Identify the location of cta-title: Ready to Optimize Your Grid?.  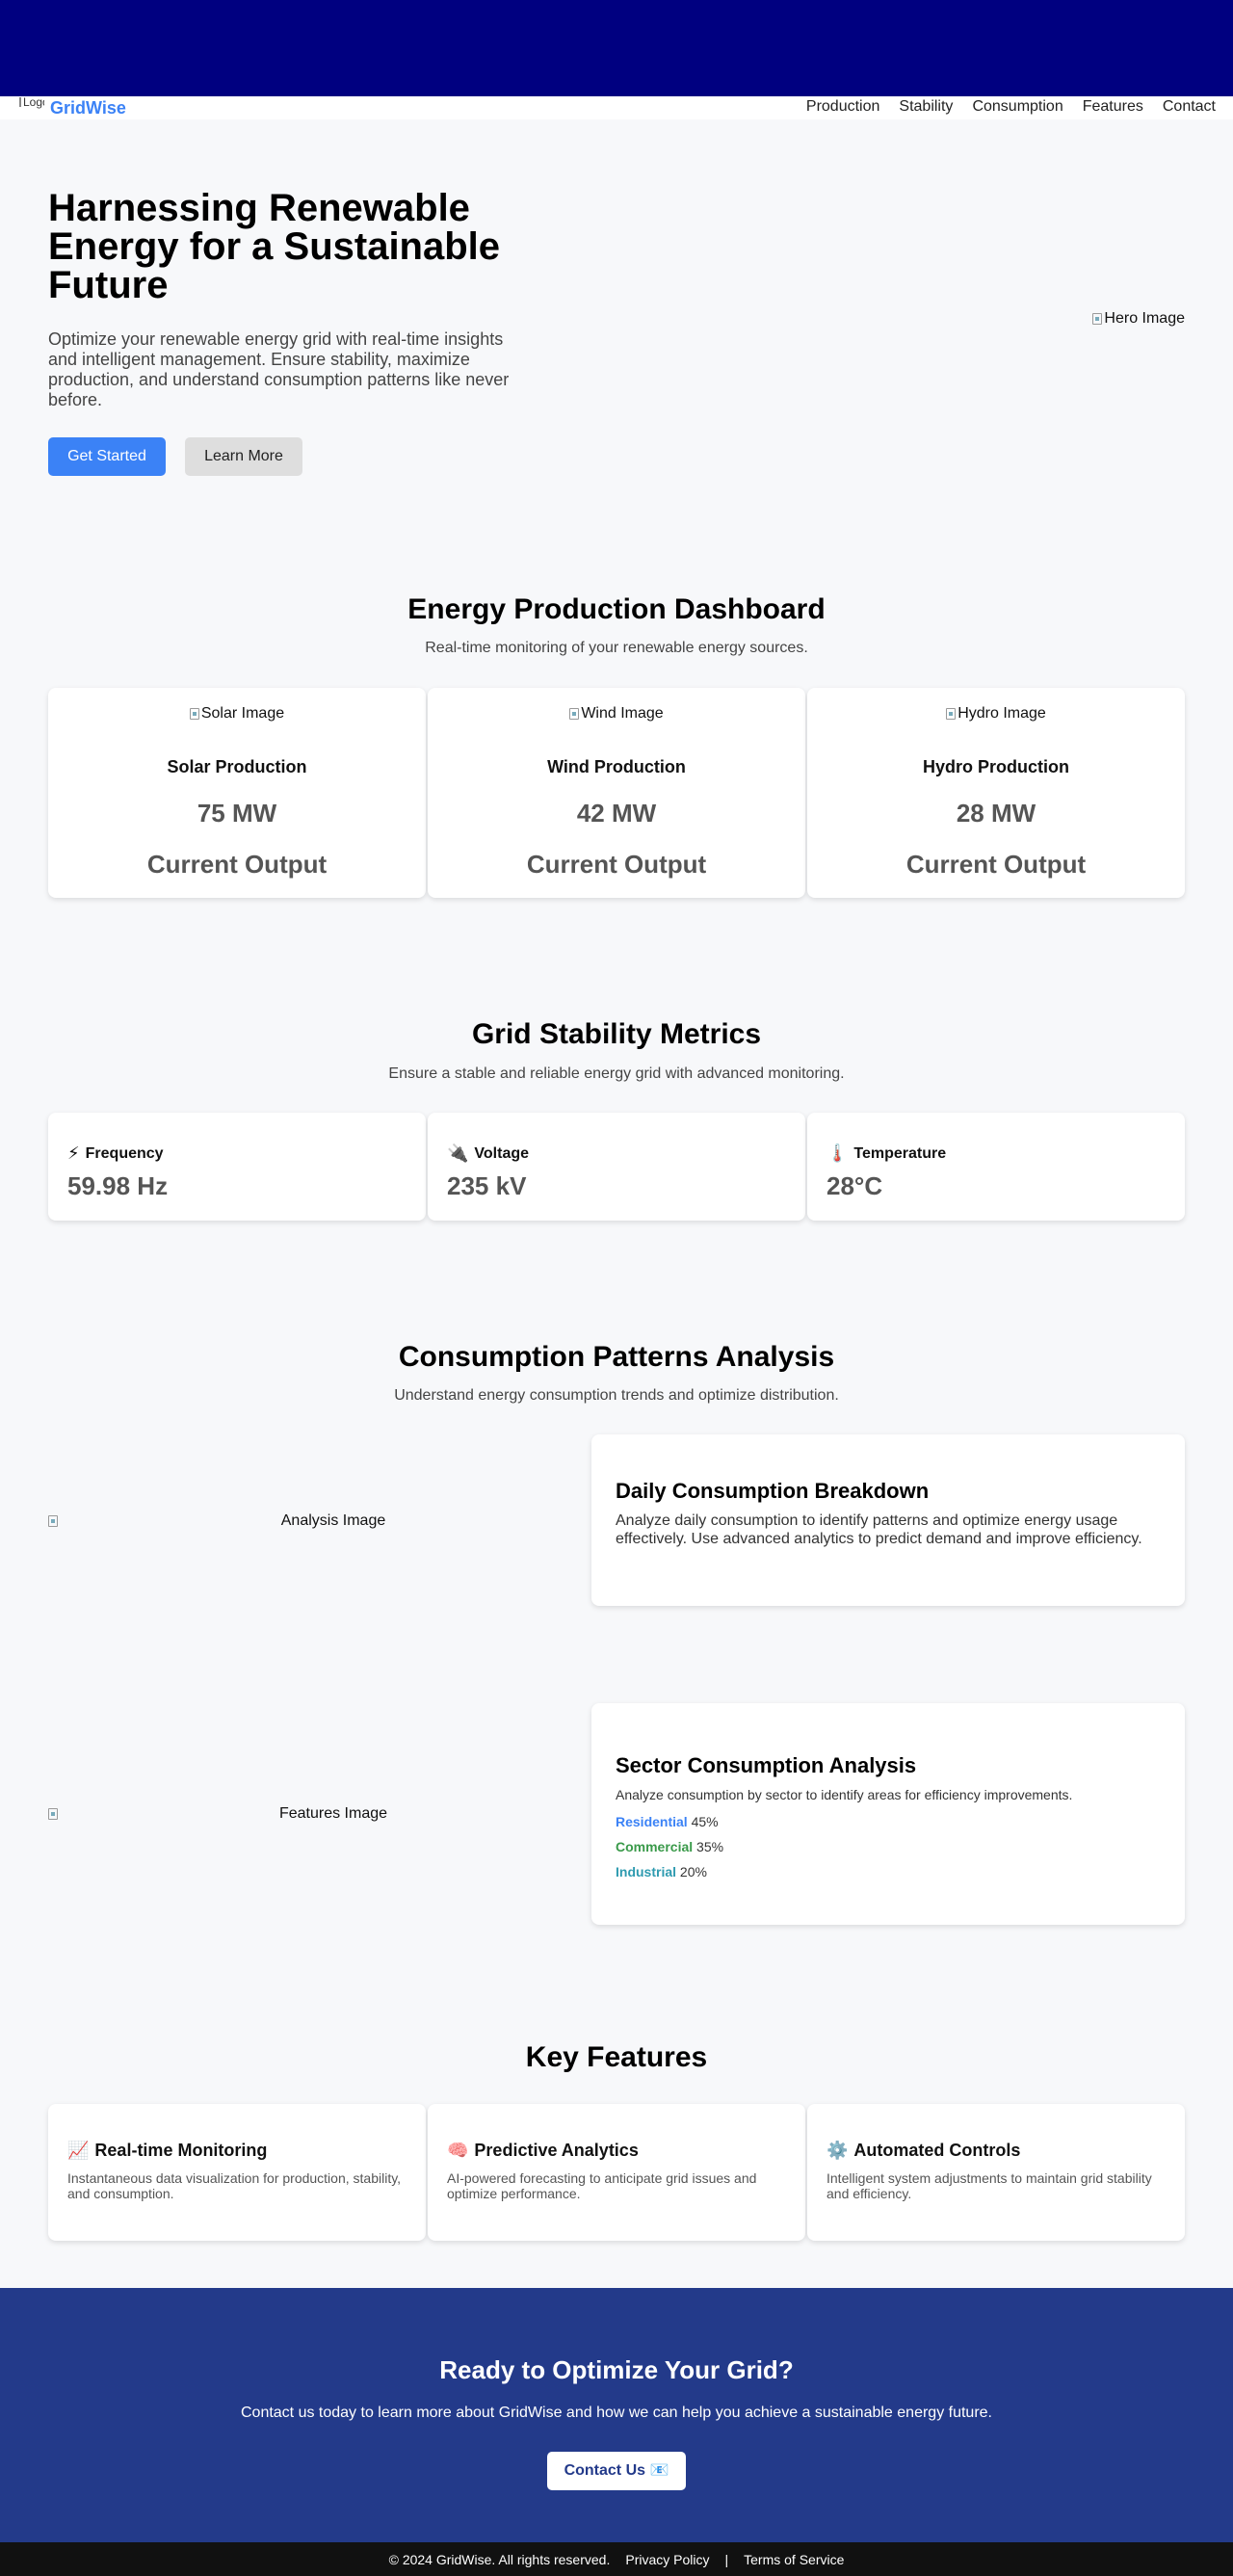
(616, 2369).